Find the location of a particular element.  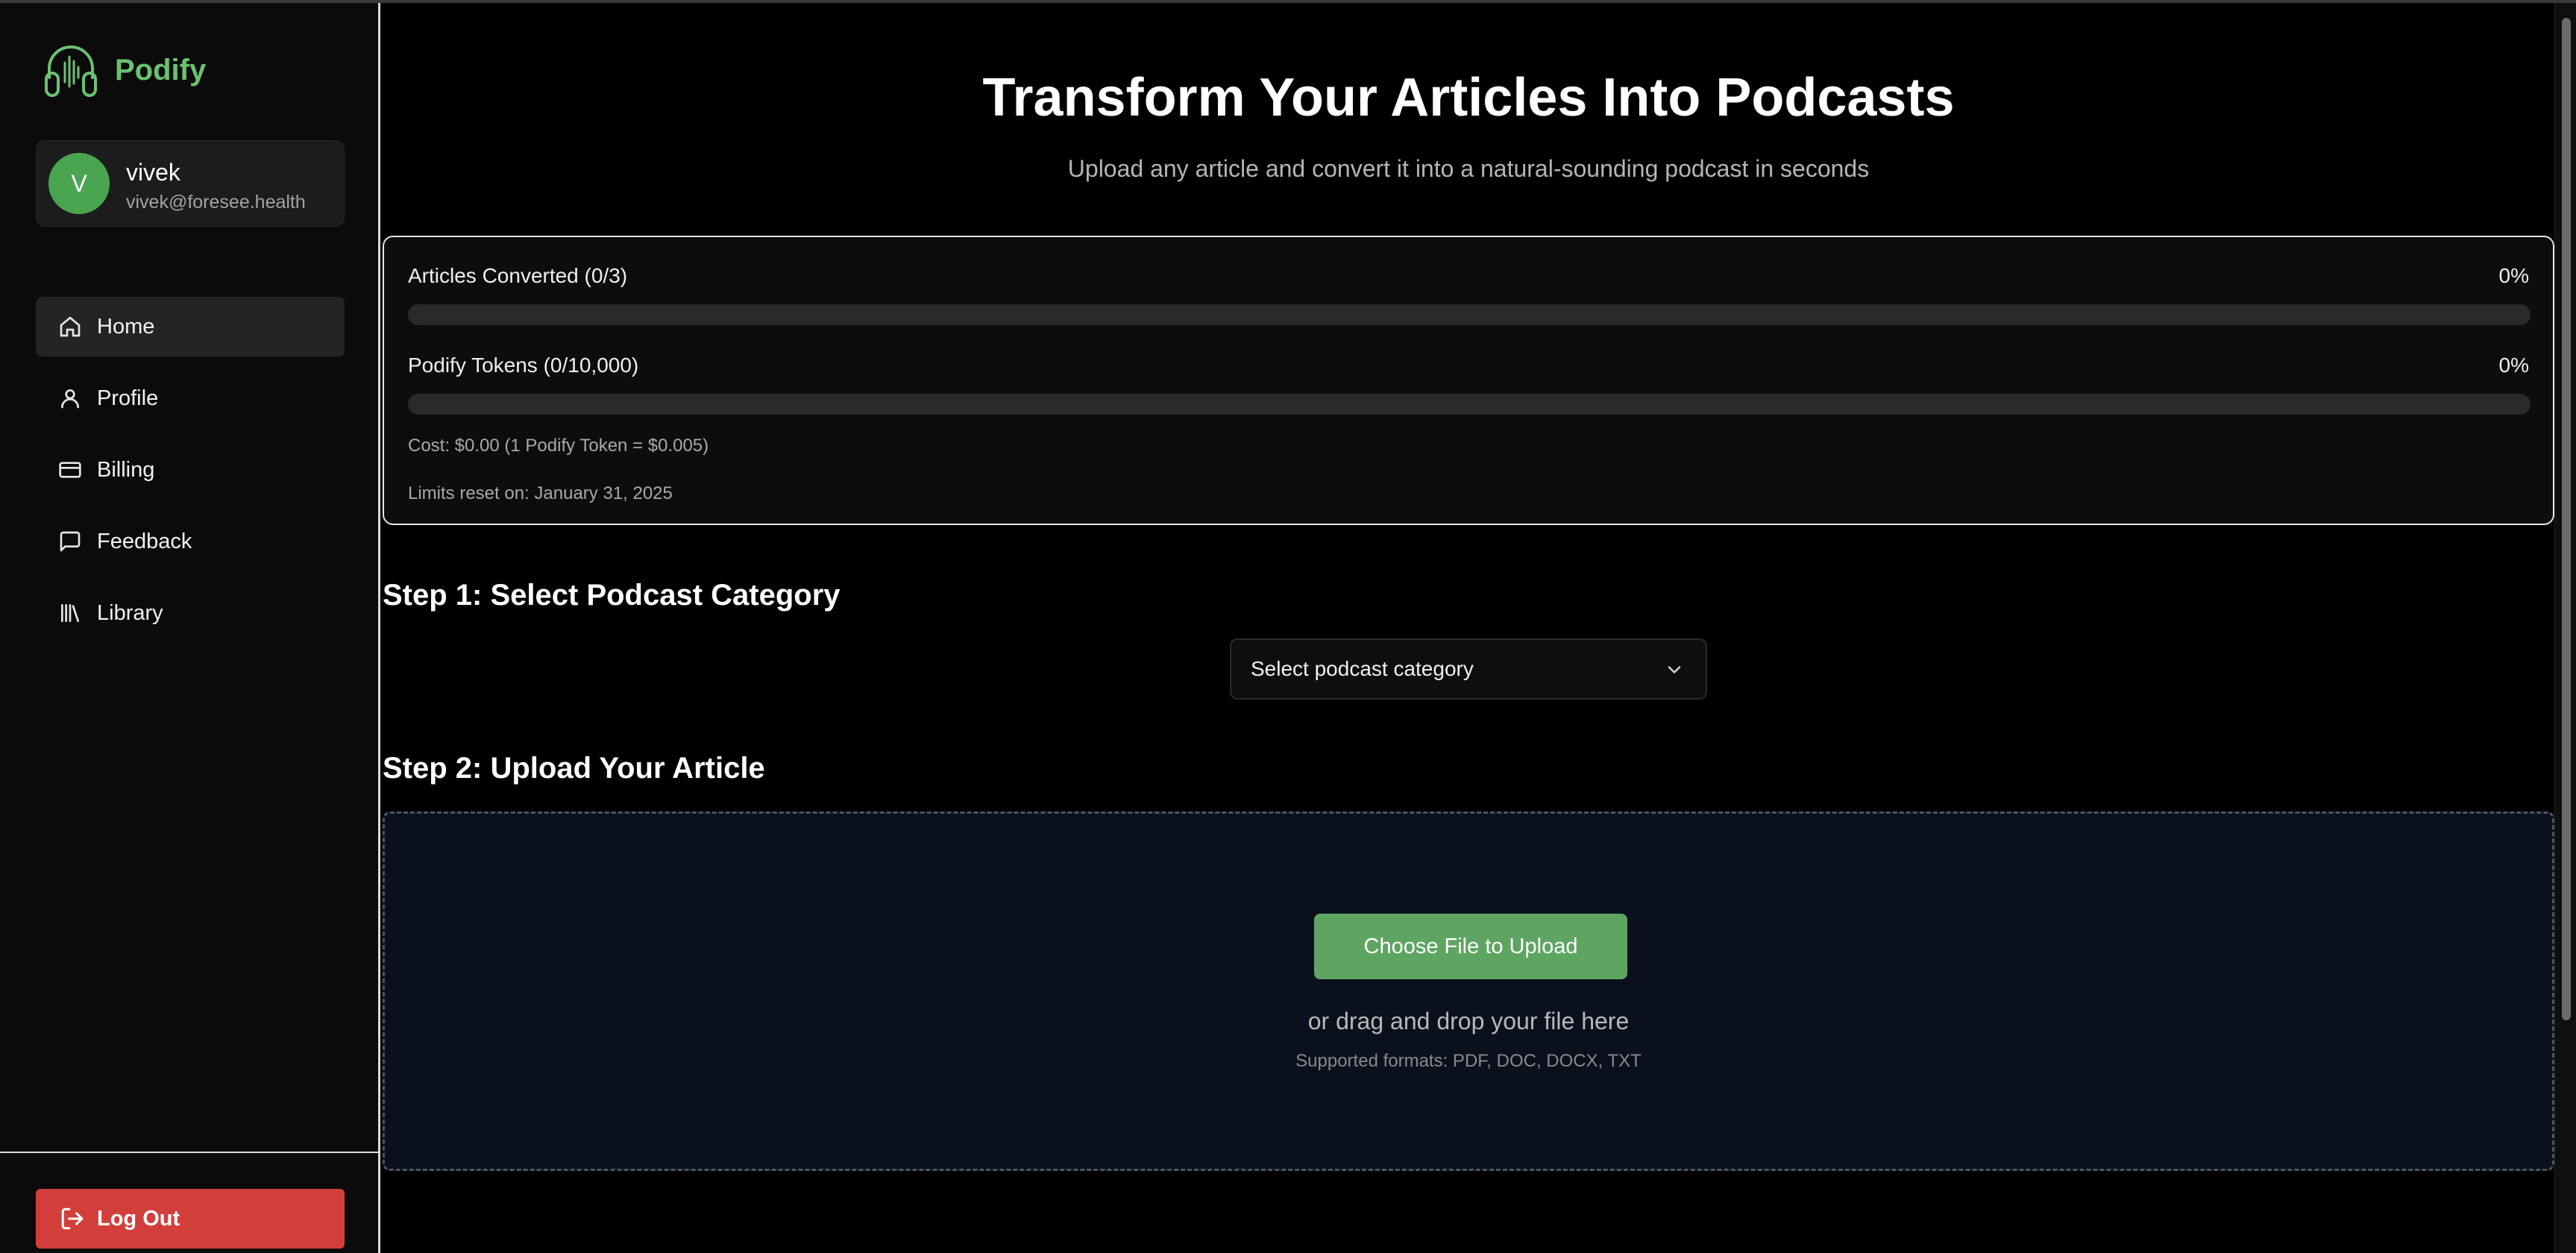

step2-title: Step 2: Upload Your Article is located at coordinates (574, 768).